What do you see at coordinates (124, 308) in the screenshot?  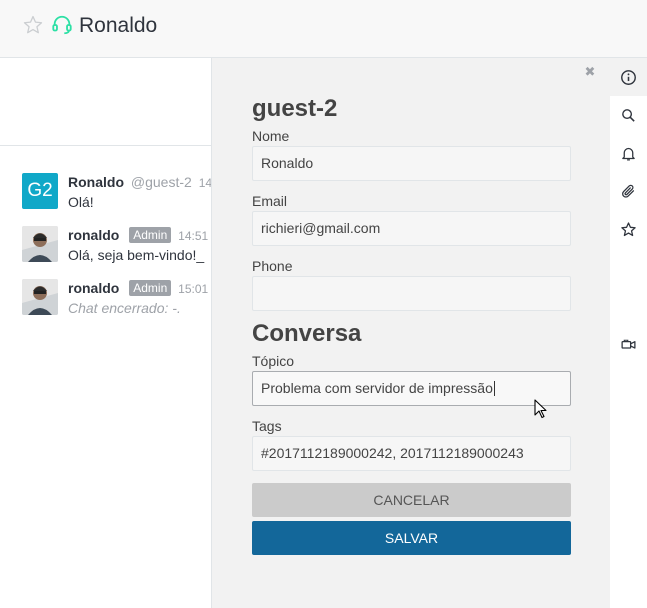 I see `message-text: Chat encerrado: -.` at bounding box center [124, 308].